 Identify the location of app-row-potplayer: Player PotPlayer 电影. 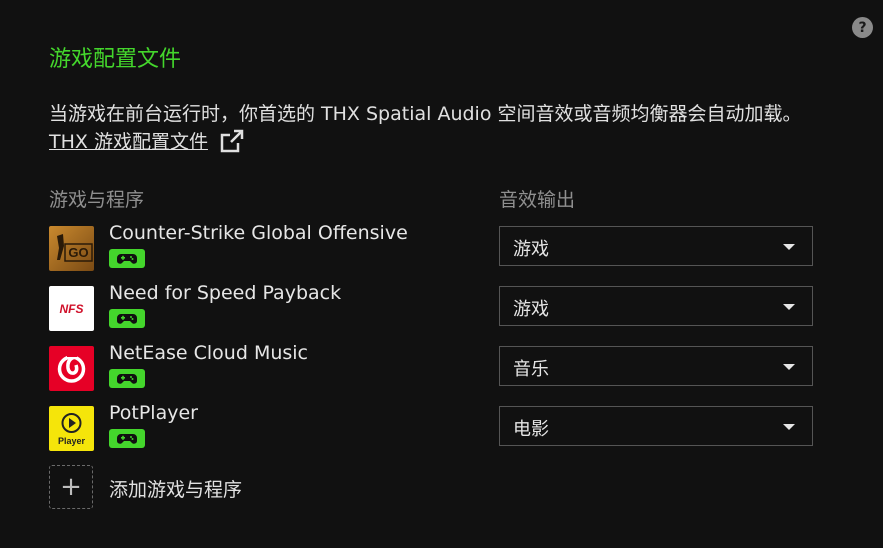
(434, 427).